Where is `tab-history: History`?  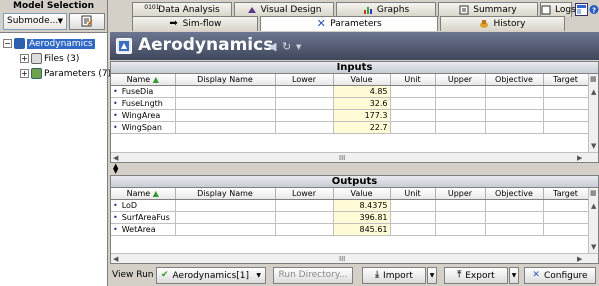
tab-history: History is located at coordinates (502, 23).